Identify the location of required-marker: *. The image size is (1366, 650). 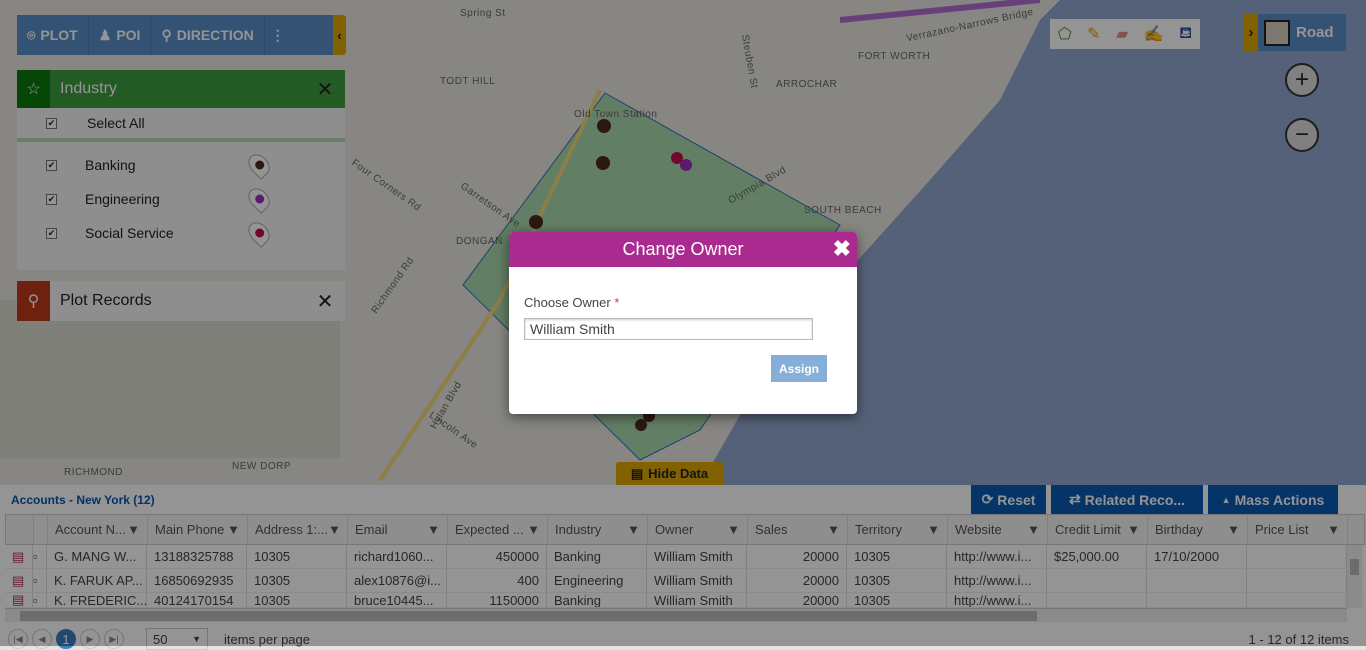
(617, 302).